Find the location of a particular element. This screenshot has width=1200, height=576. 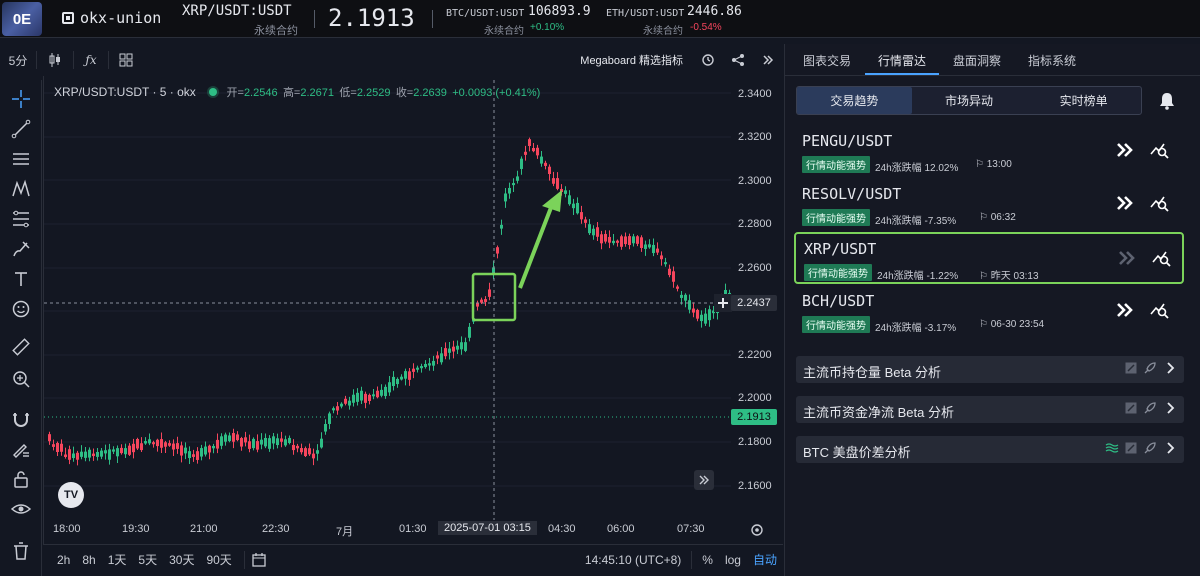

timezone-clock: 14:45:10 (UTC+8) is located at coordinates (633, 560).